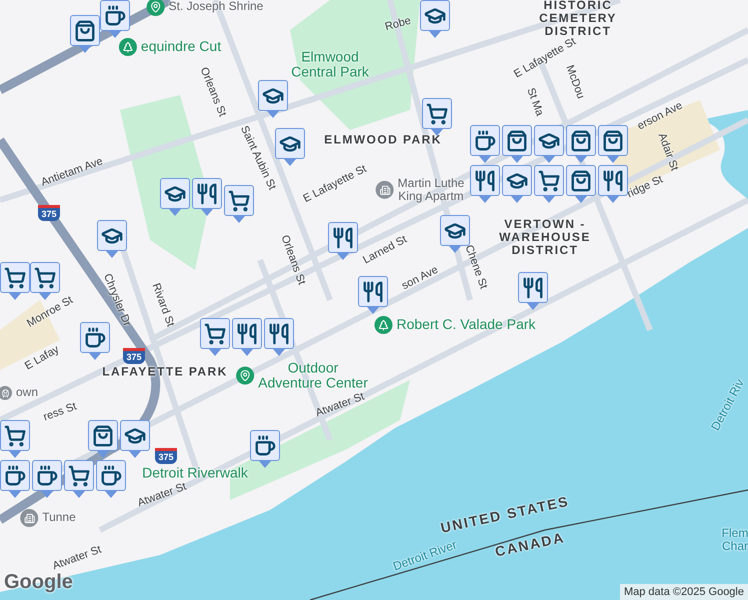 This screenshot has width=748, height=600. What do you see at coordinates (431, 190) in the screenshot?
I see `place-label: Martin Luthe King Apartm` at bounding box center [431, 190].